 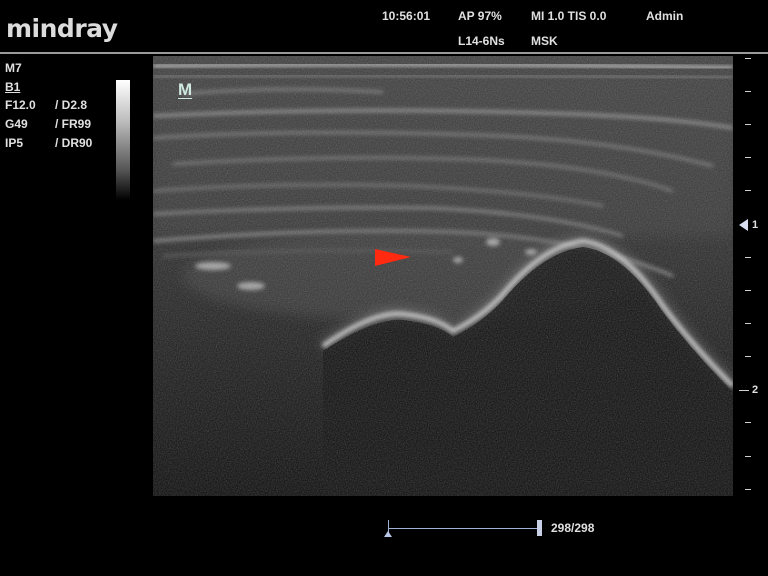 What do you see at coordinates (755, 390) in the screenshot?
I see `depth-label-2: 2` at bounding box center [755, 390].